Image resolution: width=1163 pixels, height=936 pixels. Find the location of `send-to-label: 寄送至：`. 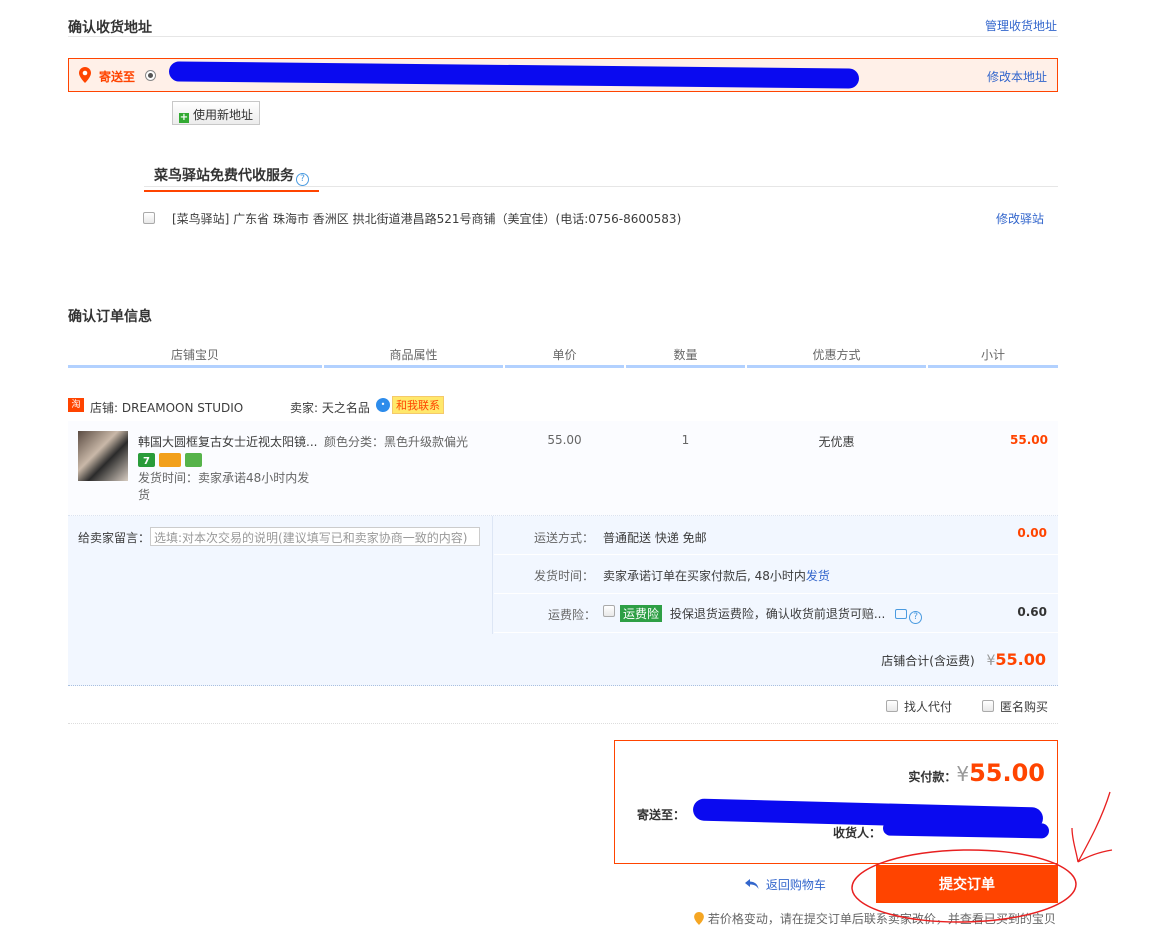

send-to-label: 寄送至： is located at coordinates (661, 815).